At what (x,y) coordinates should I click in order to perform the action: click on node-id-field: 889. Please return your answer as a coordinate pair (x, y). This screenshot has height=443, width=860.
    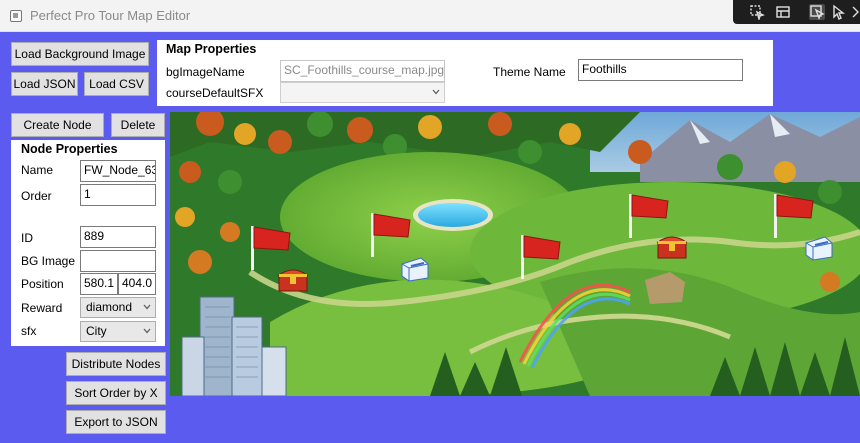
    Looking at the image, I should click on (118, 237).